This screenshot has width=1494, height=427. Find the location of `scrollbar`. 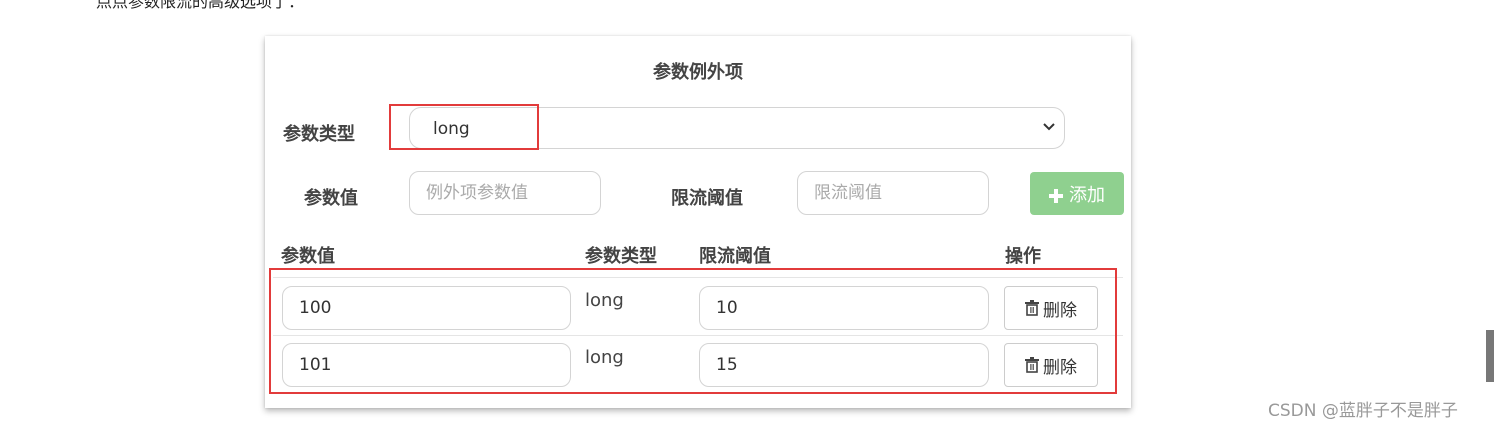

scrollbar is located at coordinates (1490, 356).